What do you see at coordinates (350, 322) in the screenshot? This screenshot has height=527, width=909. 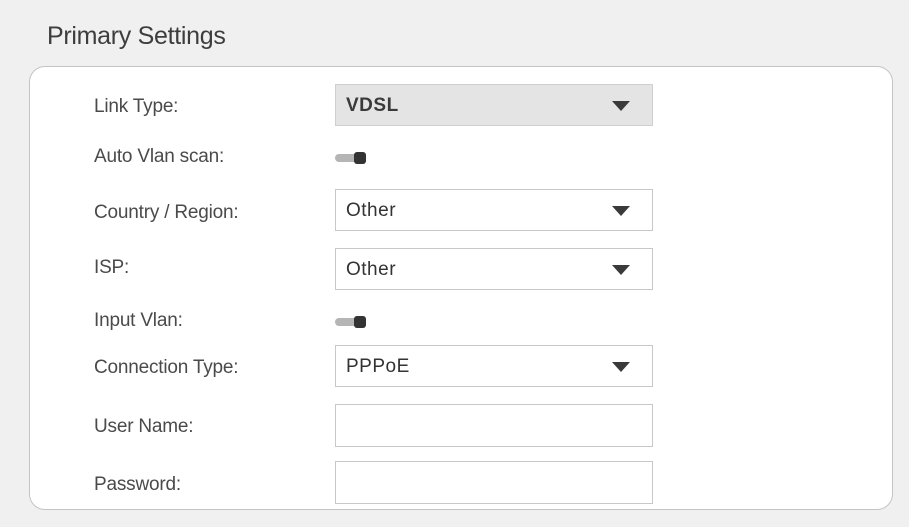 I see `input-vlan-toggle` at bounding box center [350, 322].